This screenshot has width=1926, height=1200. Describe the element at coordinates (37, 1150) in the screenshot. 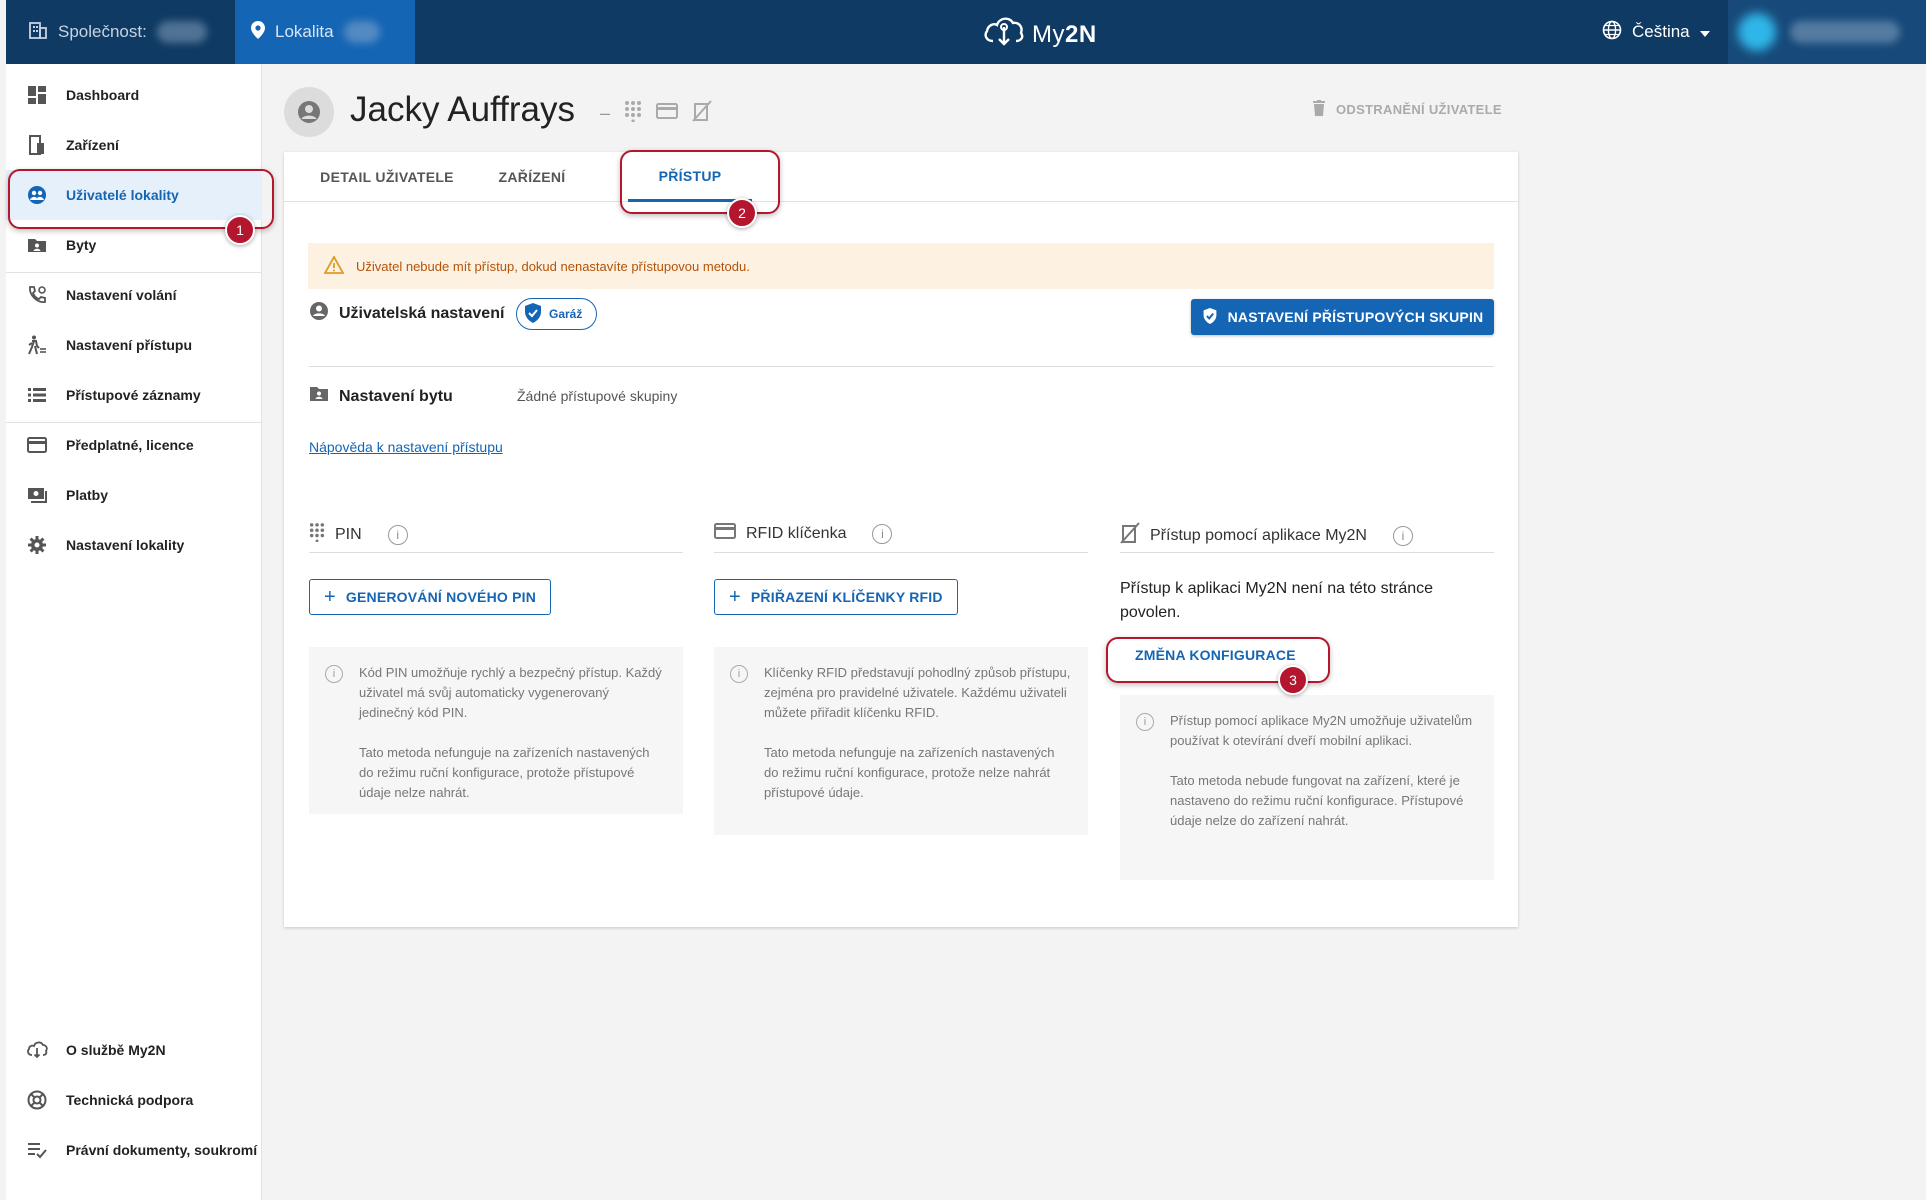

I see `legal-icon` at that location.